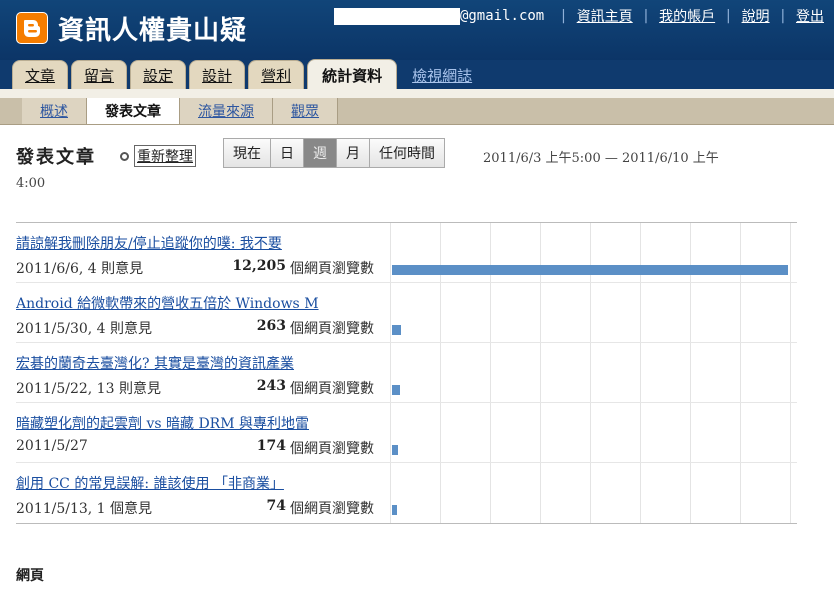  Describe the element at coordinates (124, 156) in the screenshot. I see `refresh-icon` at that location.